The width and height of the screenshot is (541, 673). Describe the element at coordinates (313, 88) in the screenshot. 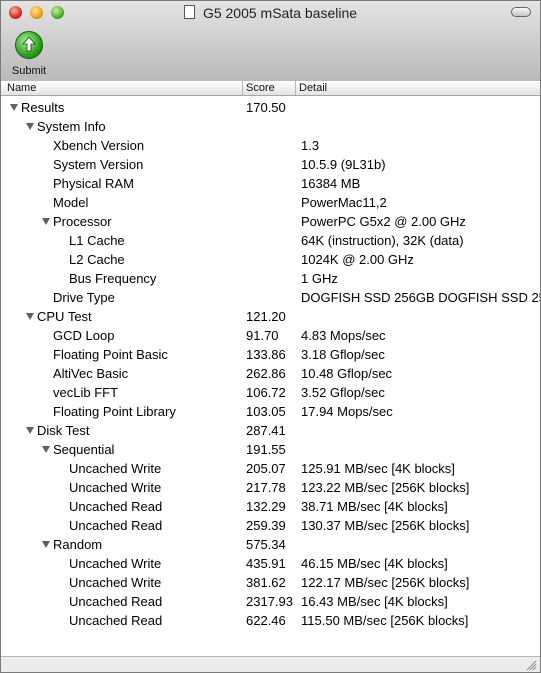

I see `header-detail: Detail` at that location.